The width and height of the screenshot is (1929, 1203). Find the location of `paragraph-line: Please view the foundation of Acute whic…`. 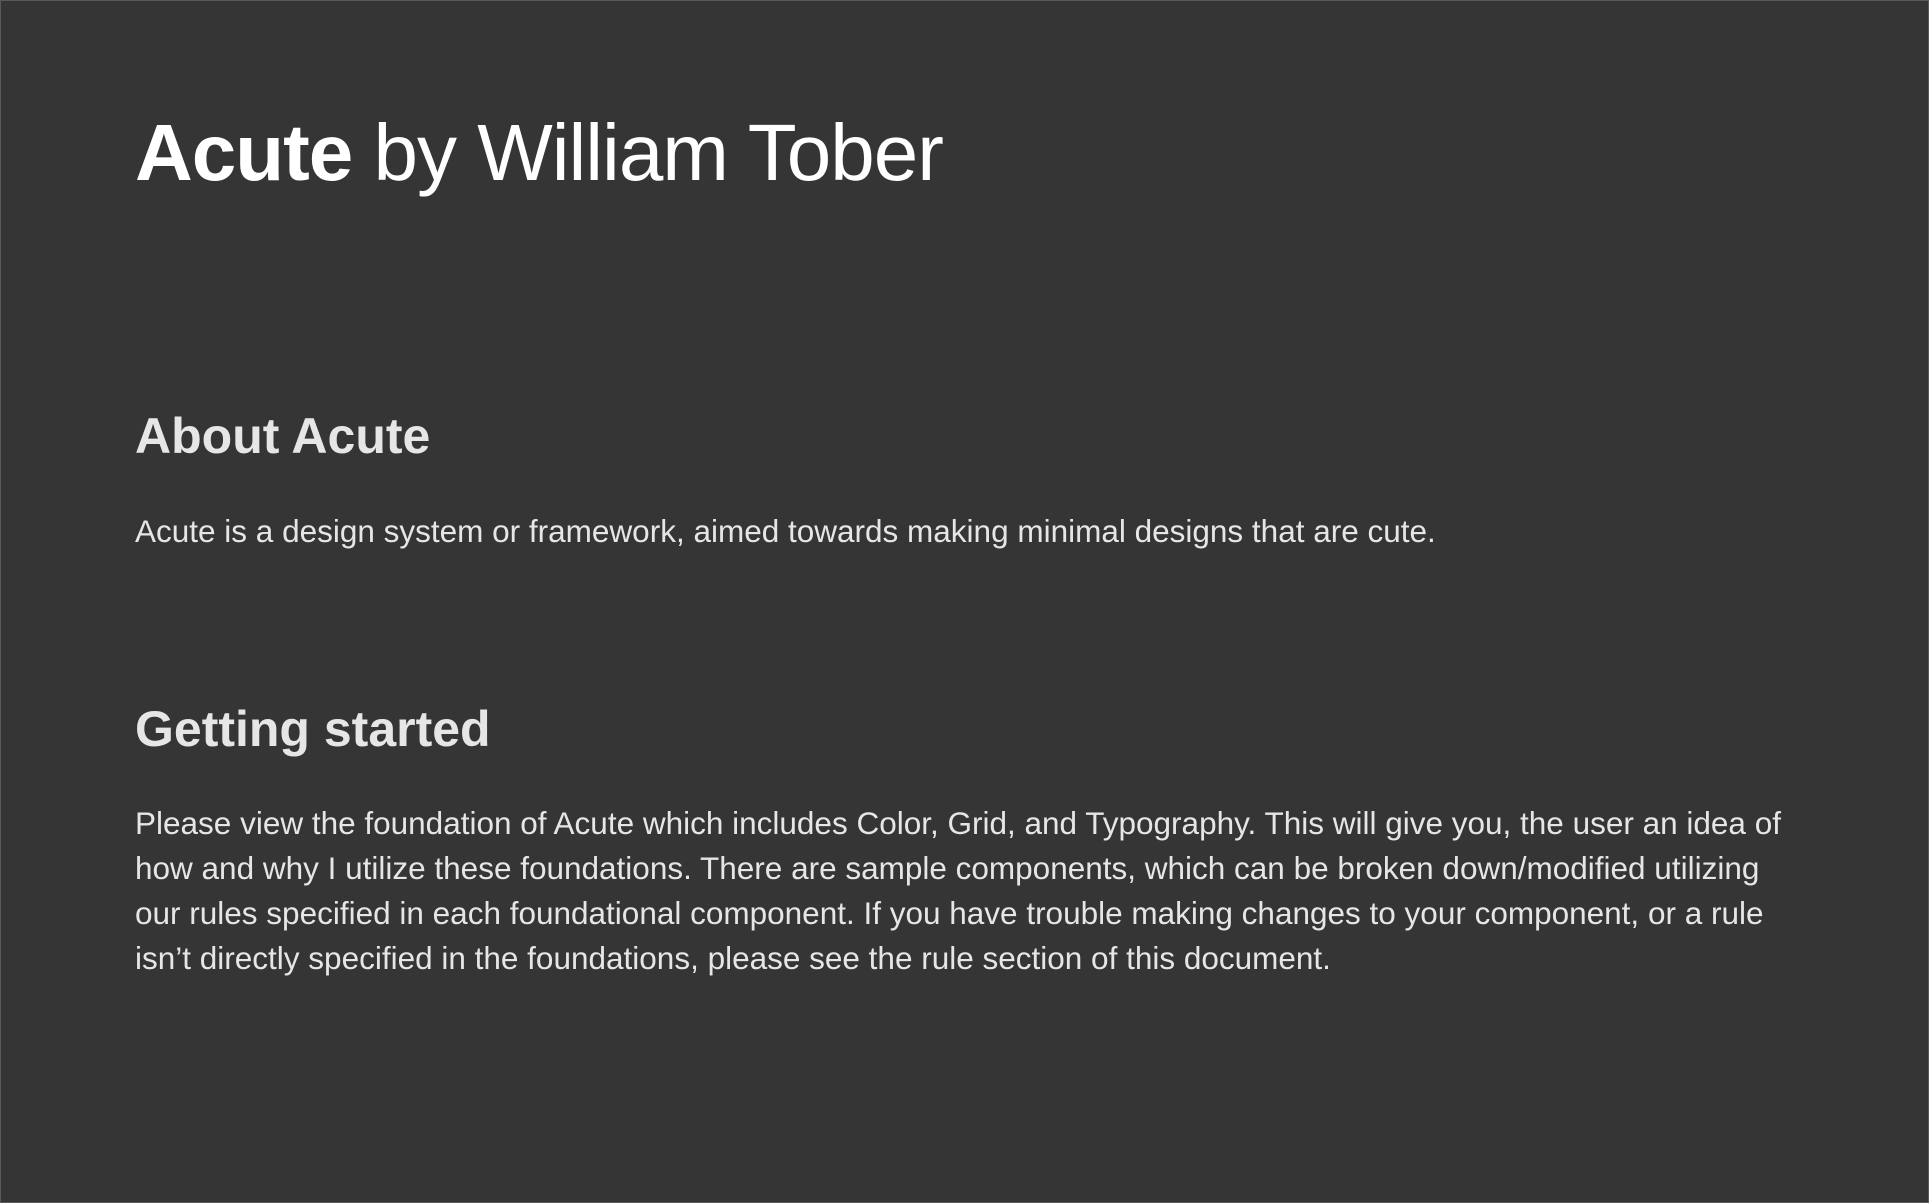

paragraph-line: Please view the foundation of Acute whic… is located at coordinates (958, 823).